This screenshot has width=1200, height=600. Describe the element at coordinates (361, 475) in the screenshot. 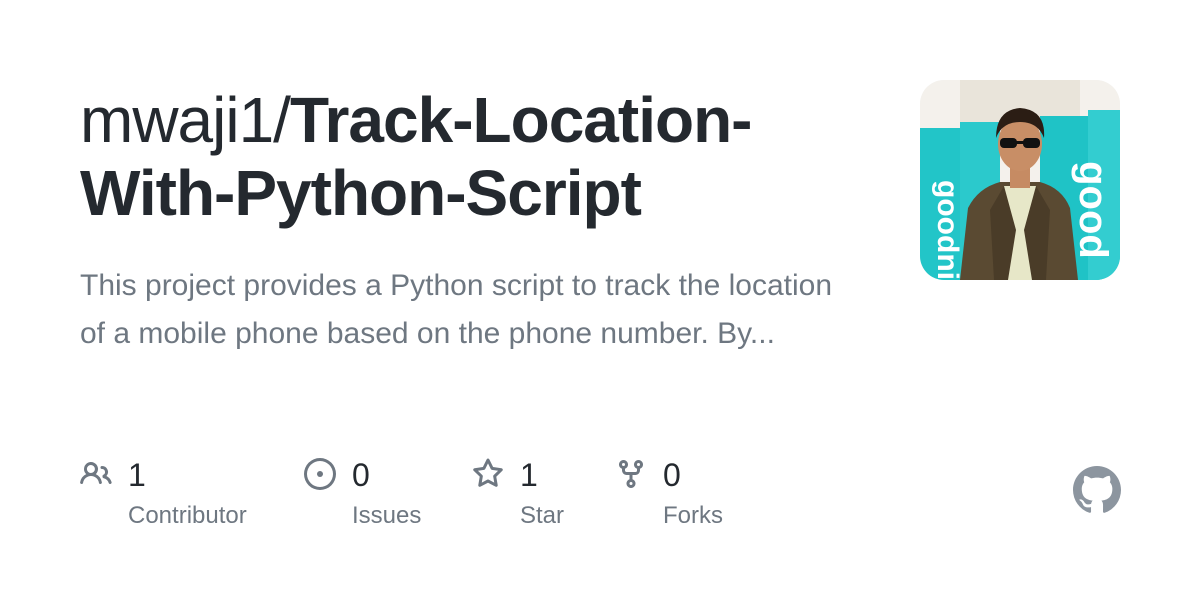

I see `issues-count: 0` at that location.